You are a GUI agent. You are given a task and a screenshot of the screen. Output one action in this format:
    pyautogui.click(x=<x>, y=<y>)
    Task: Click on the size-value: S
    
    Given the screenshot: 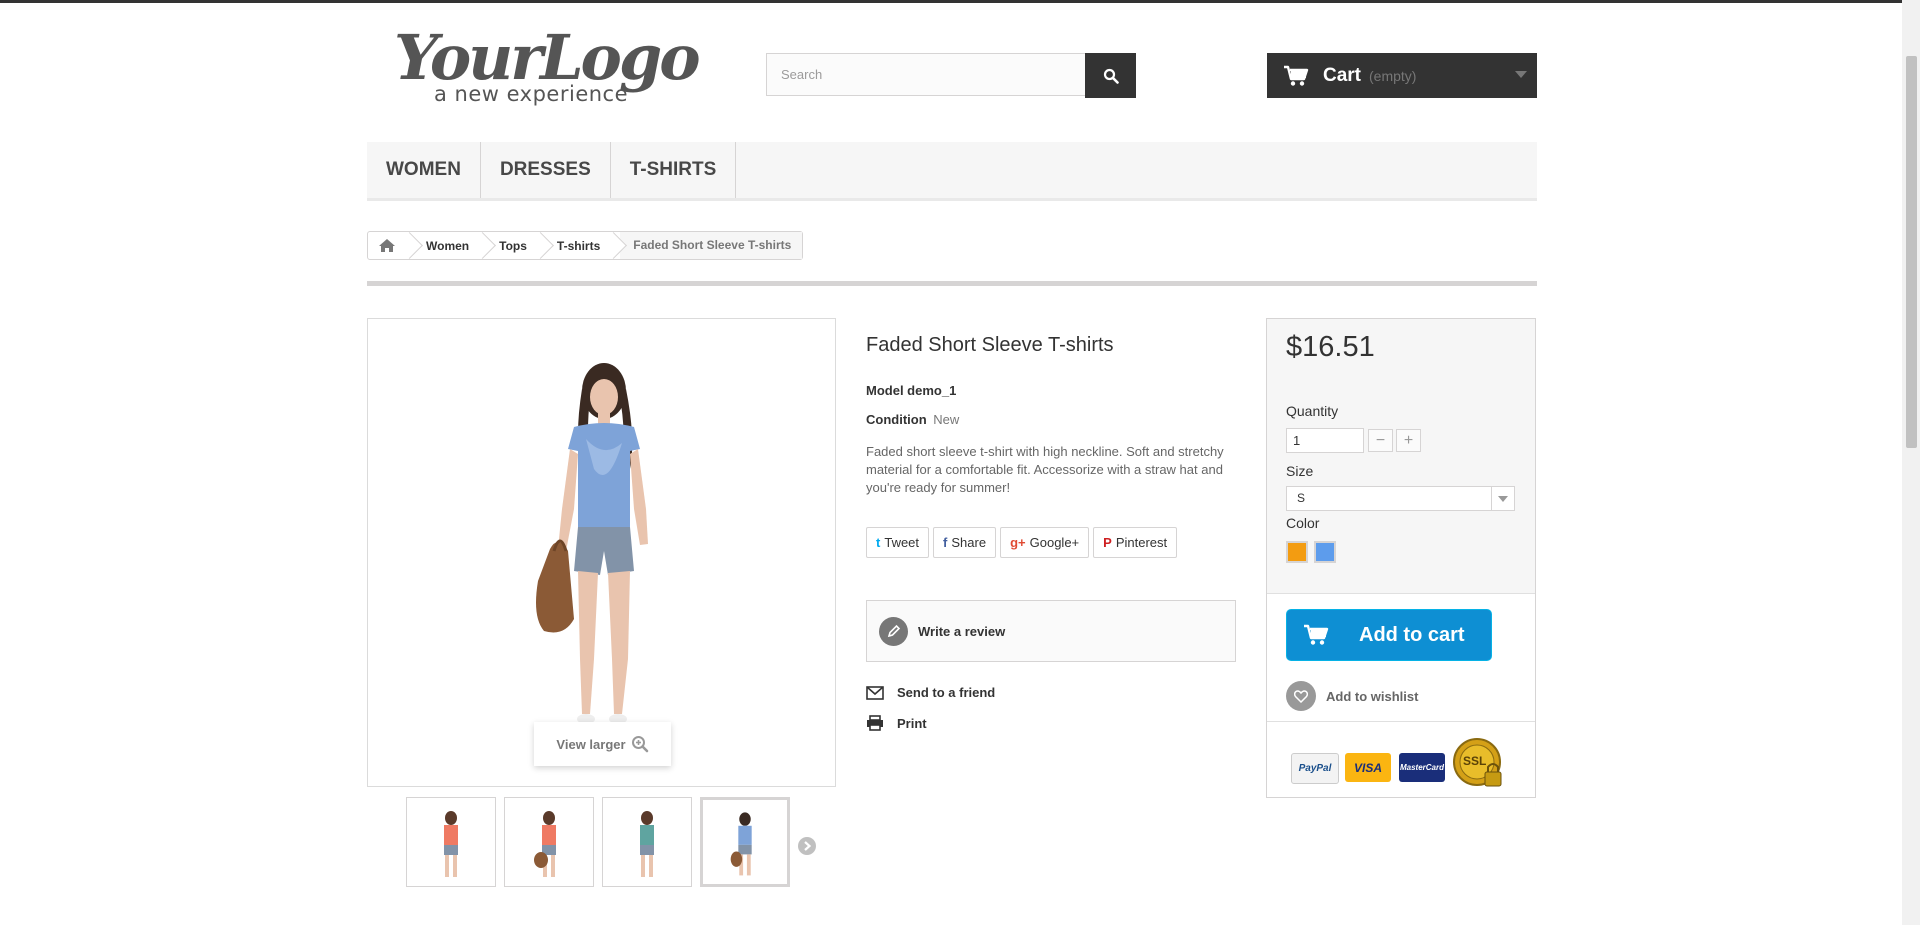 What is the action you would take?
    pyautogui.click(x=1301, y=498)
    